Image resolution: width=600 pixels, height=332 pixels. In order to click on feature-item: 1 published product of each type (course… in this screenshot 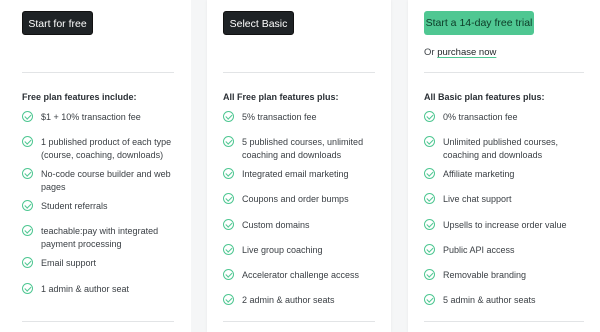, I will do `click(97, 149)`.